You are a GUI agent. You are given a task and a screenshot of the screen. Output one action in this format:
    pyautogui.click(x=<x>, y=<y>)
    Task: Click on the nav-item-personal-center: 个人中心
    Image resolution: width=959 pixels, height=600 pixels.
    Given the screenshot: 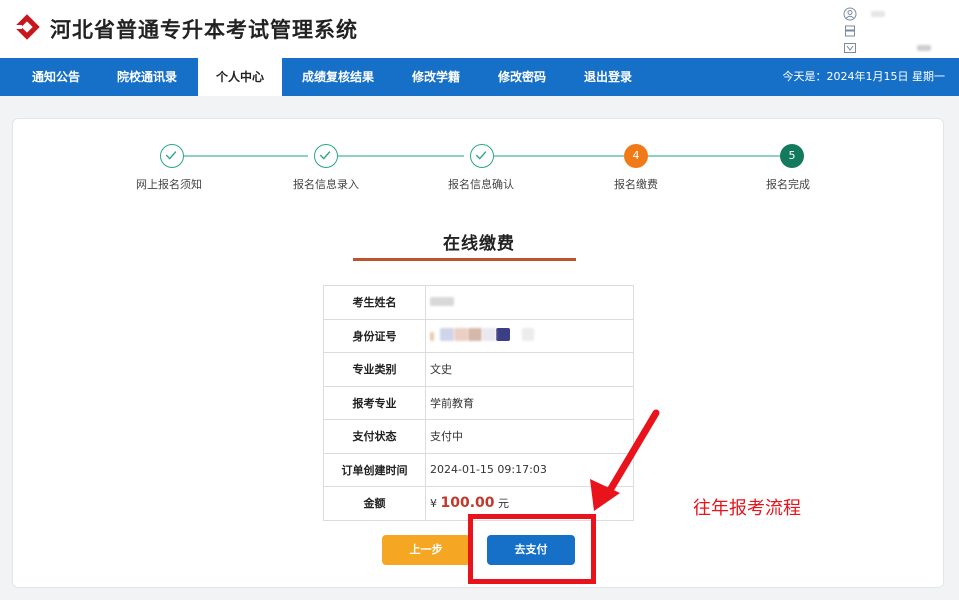 What is the action you would take?
    pyautogui.click(x=240, y=77)
    